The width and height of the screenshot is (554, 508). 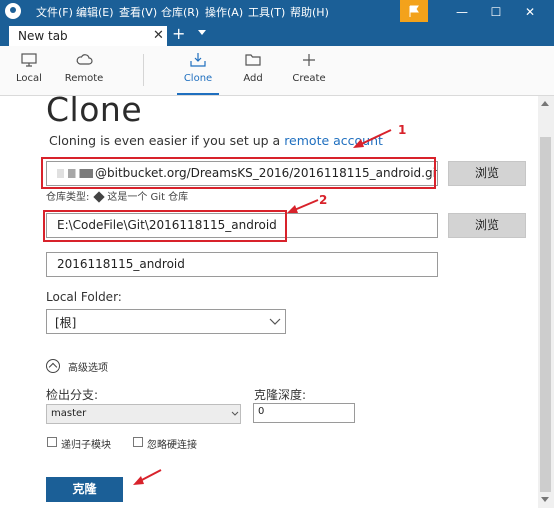 I want to click on menu-file: 文件(F), so click(x=54, y=12).